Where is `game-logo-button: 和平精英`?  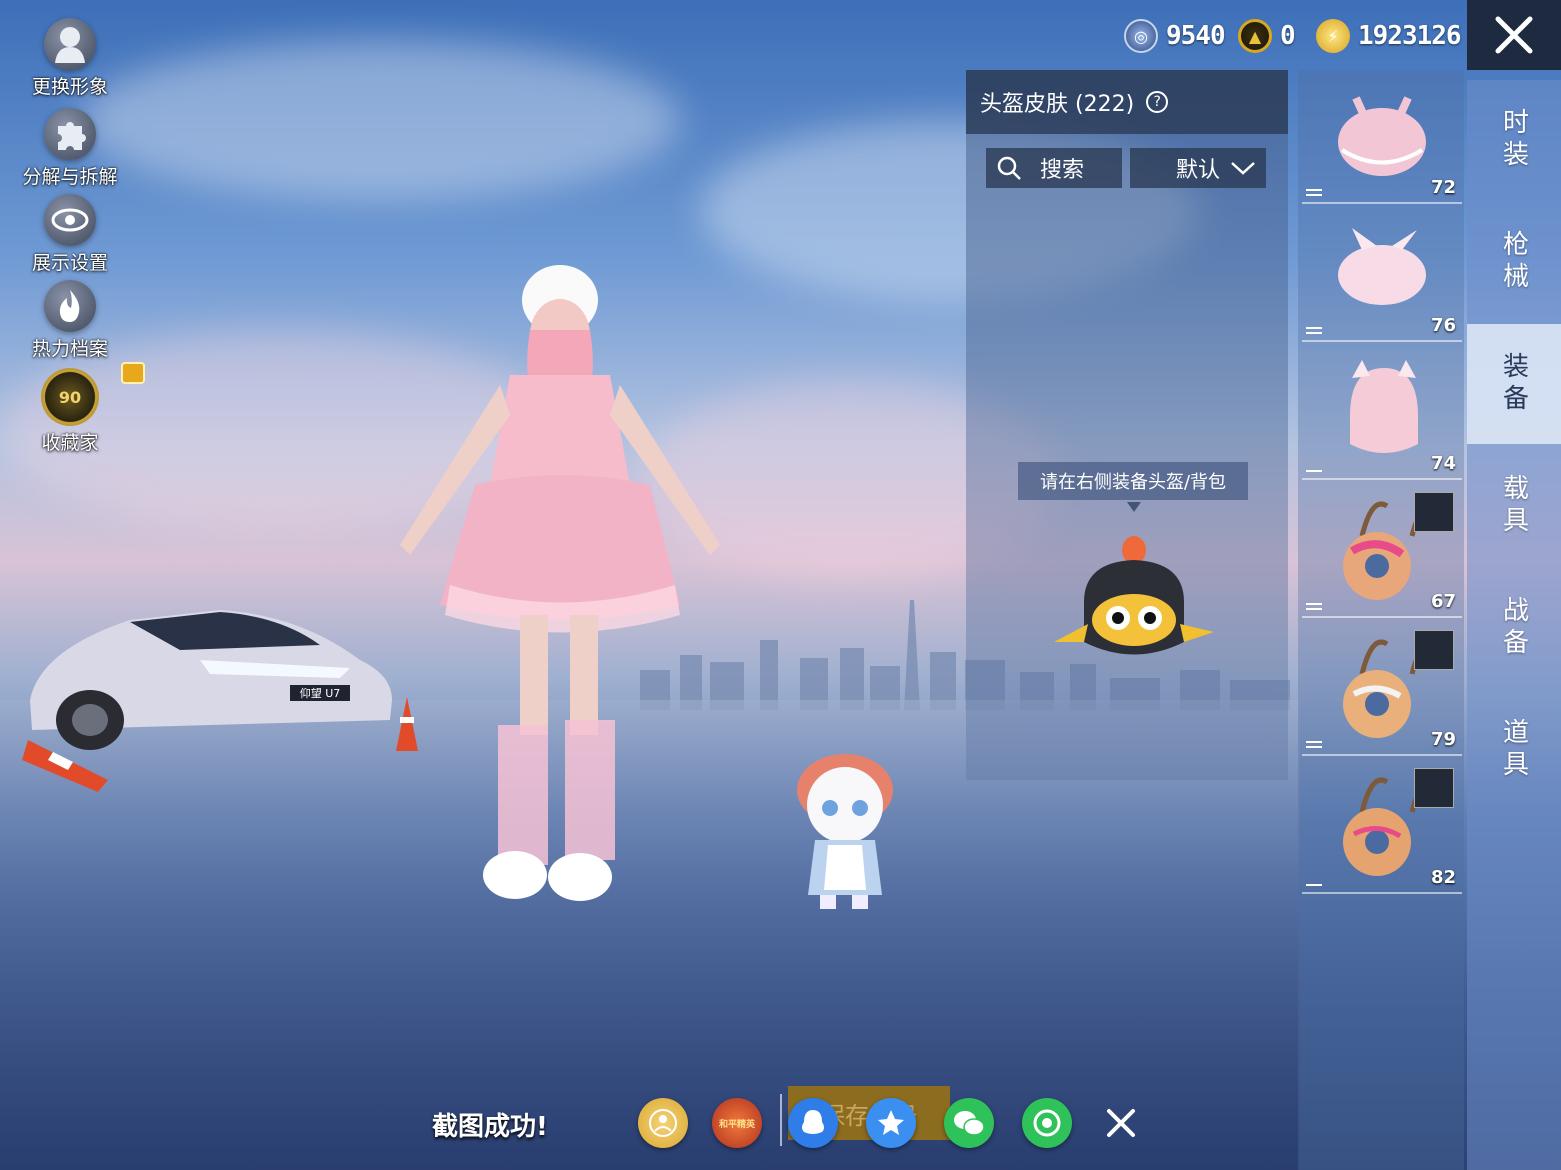
game-logo-button: 和平精英 is located at coordinates (737, 1123).